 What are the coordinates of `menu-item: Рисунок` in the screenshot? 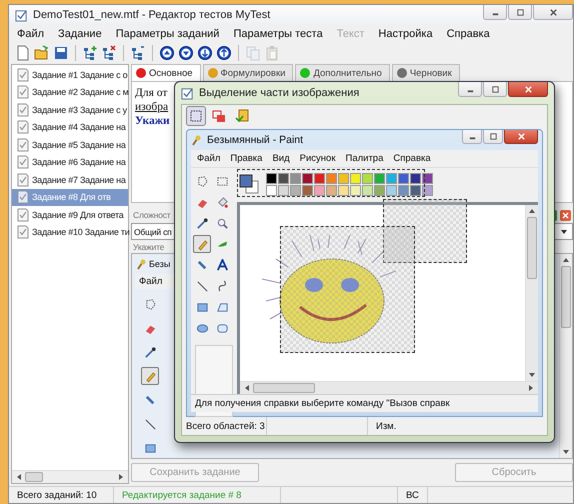 It's located at (318, 158).